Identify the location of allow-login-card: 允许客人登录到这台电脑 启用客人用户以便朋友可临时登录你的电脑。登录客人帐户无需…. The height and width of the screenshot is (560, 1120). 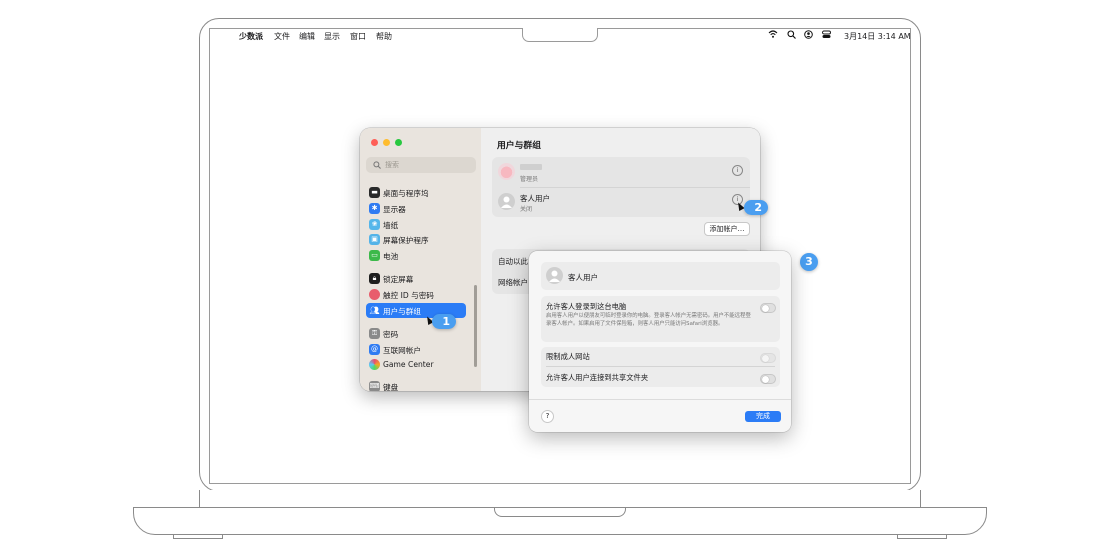
(660, 319).